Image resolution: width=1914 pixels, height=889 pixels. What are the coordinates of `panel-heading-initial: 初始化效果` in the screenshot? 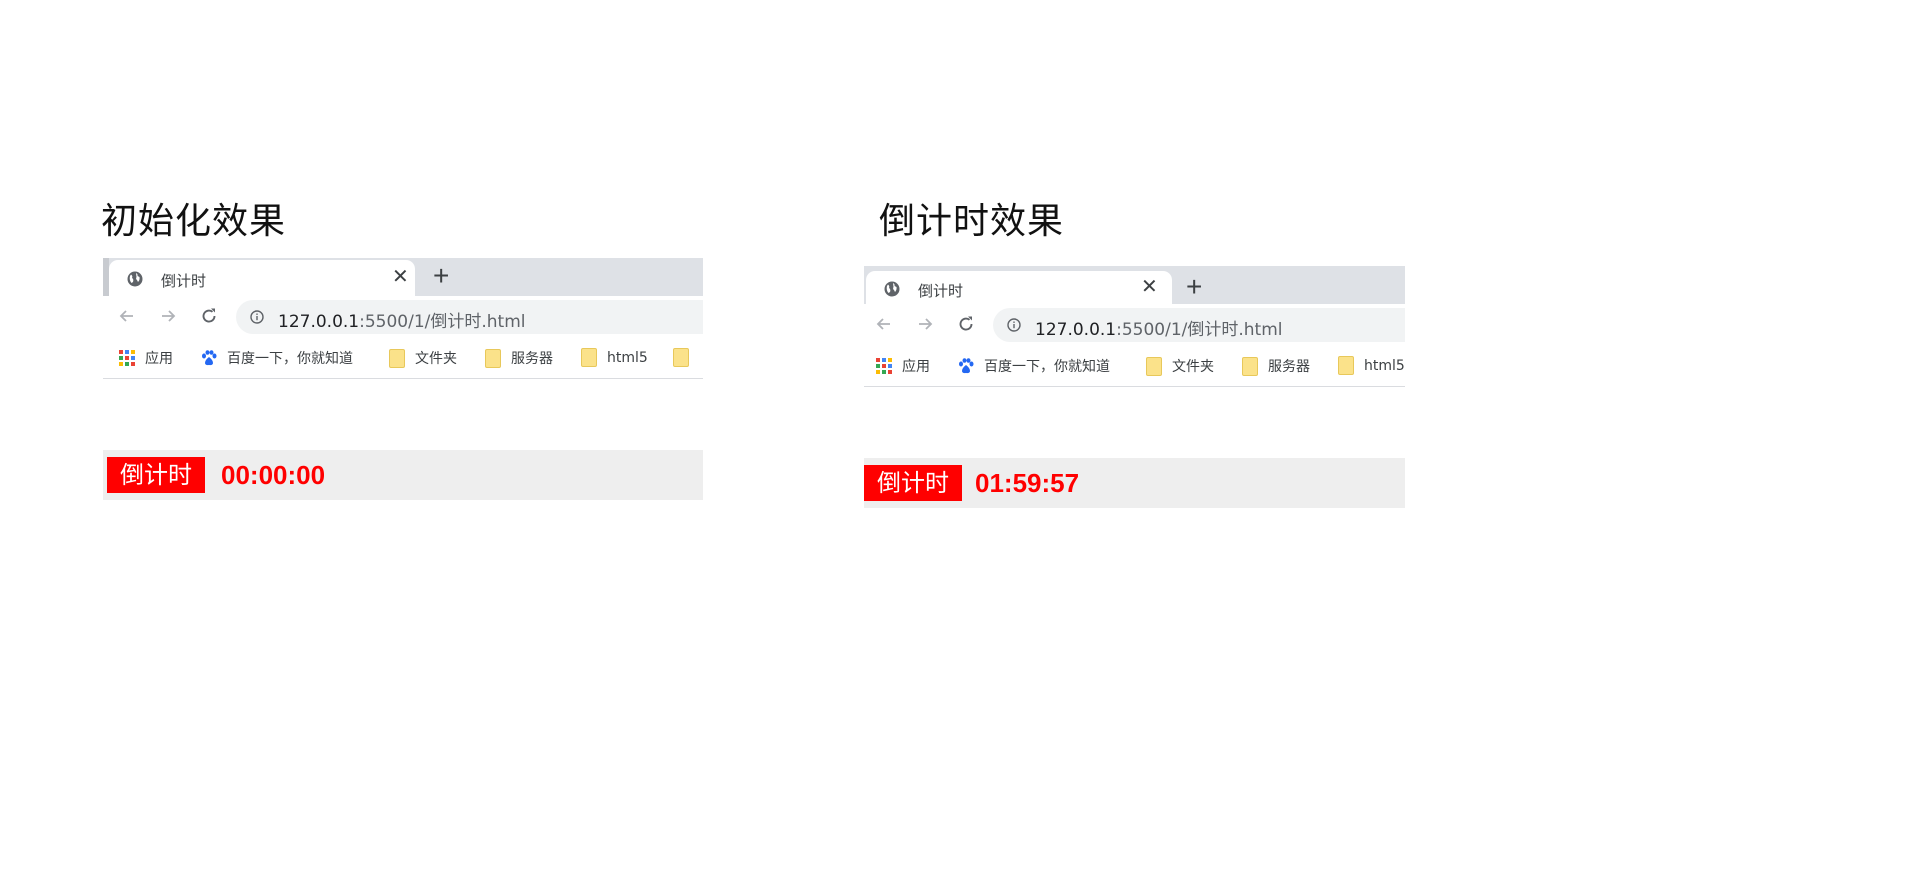 It's located at (194, 221).